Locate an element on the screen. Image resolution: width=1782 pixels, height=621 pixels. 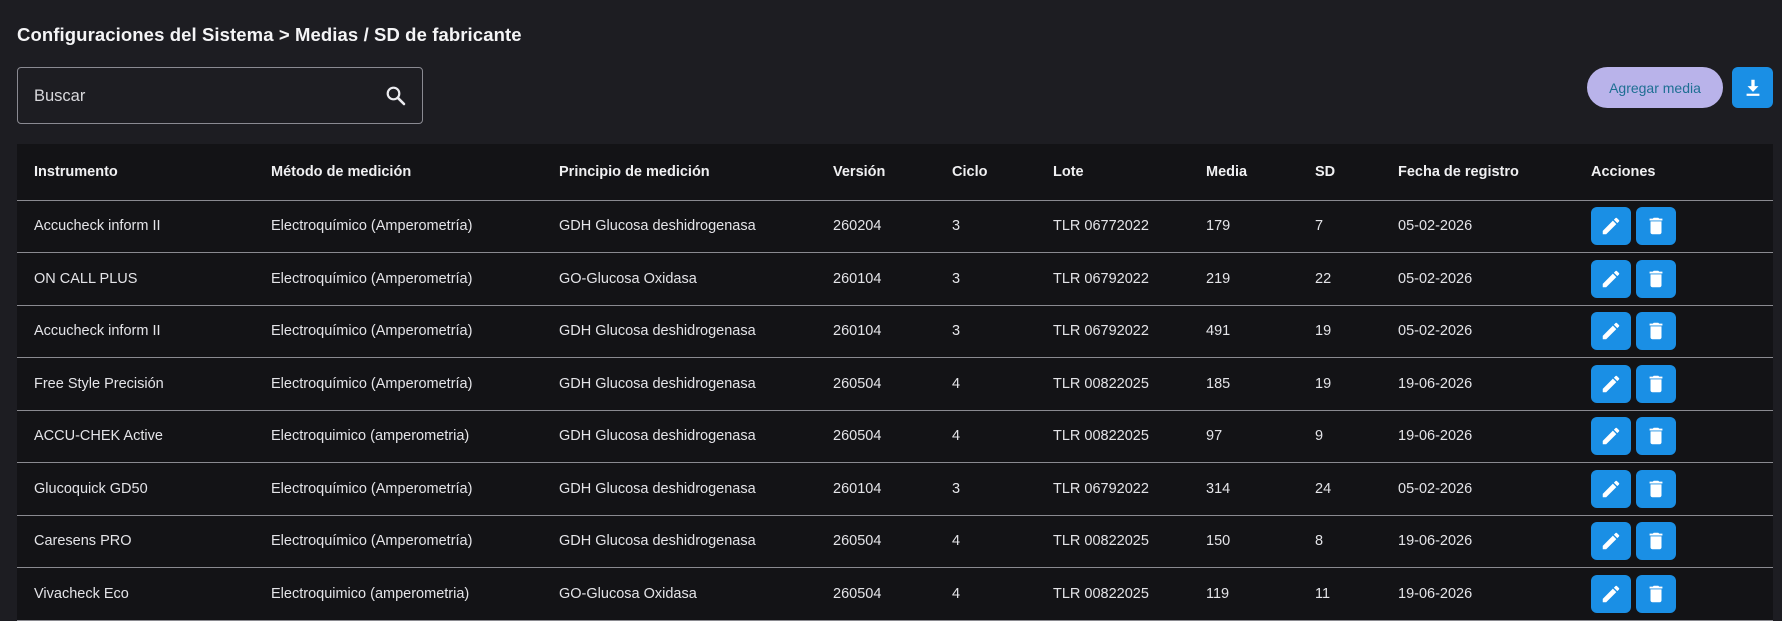
cell-sd: 24 is located at coordinates (1339, 489).